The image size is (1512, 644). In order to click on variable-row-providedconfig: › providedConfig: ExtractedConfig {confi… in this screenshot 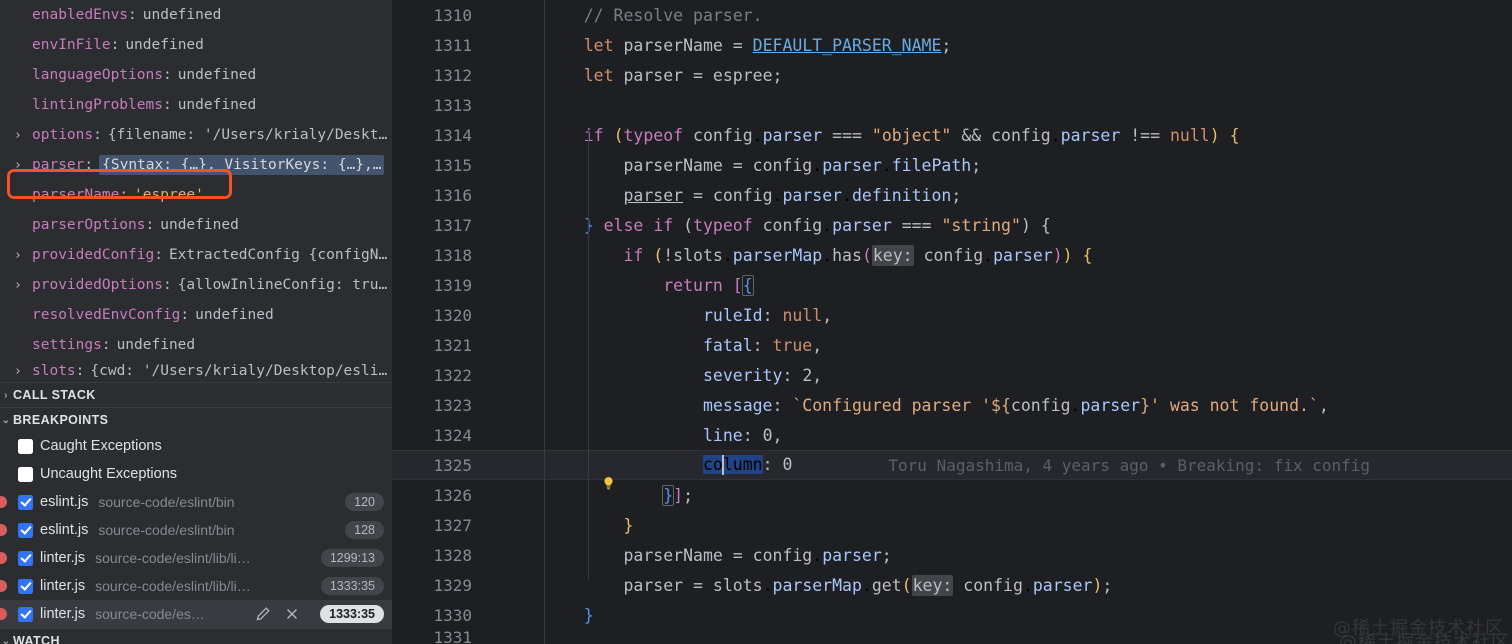, I will do `click(196, 255)`.